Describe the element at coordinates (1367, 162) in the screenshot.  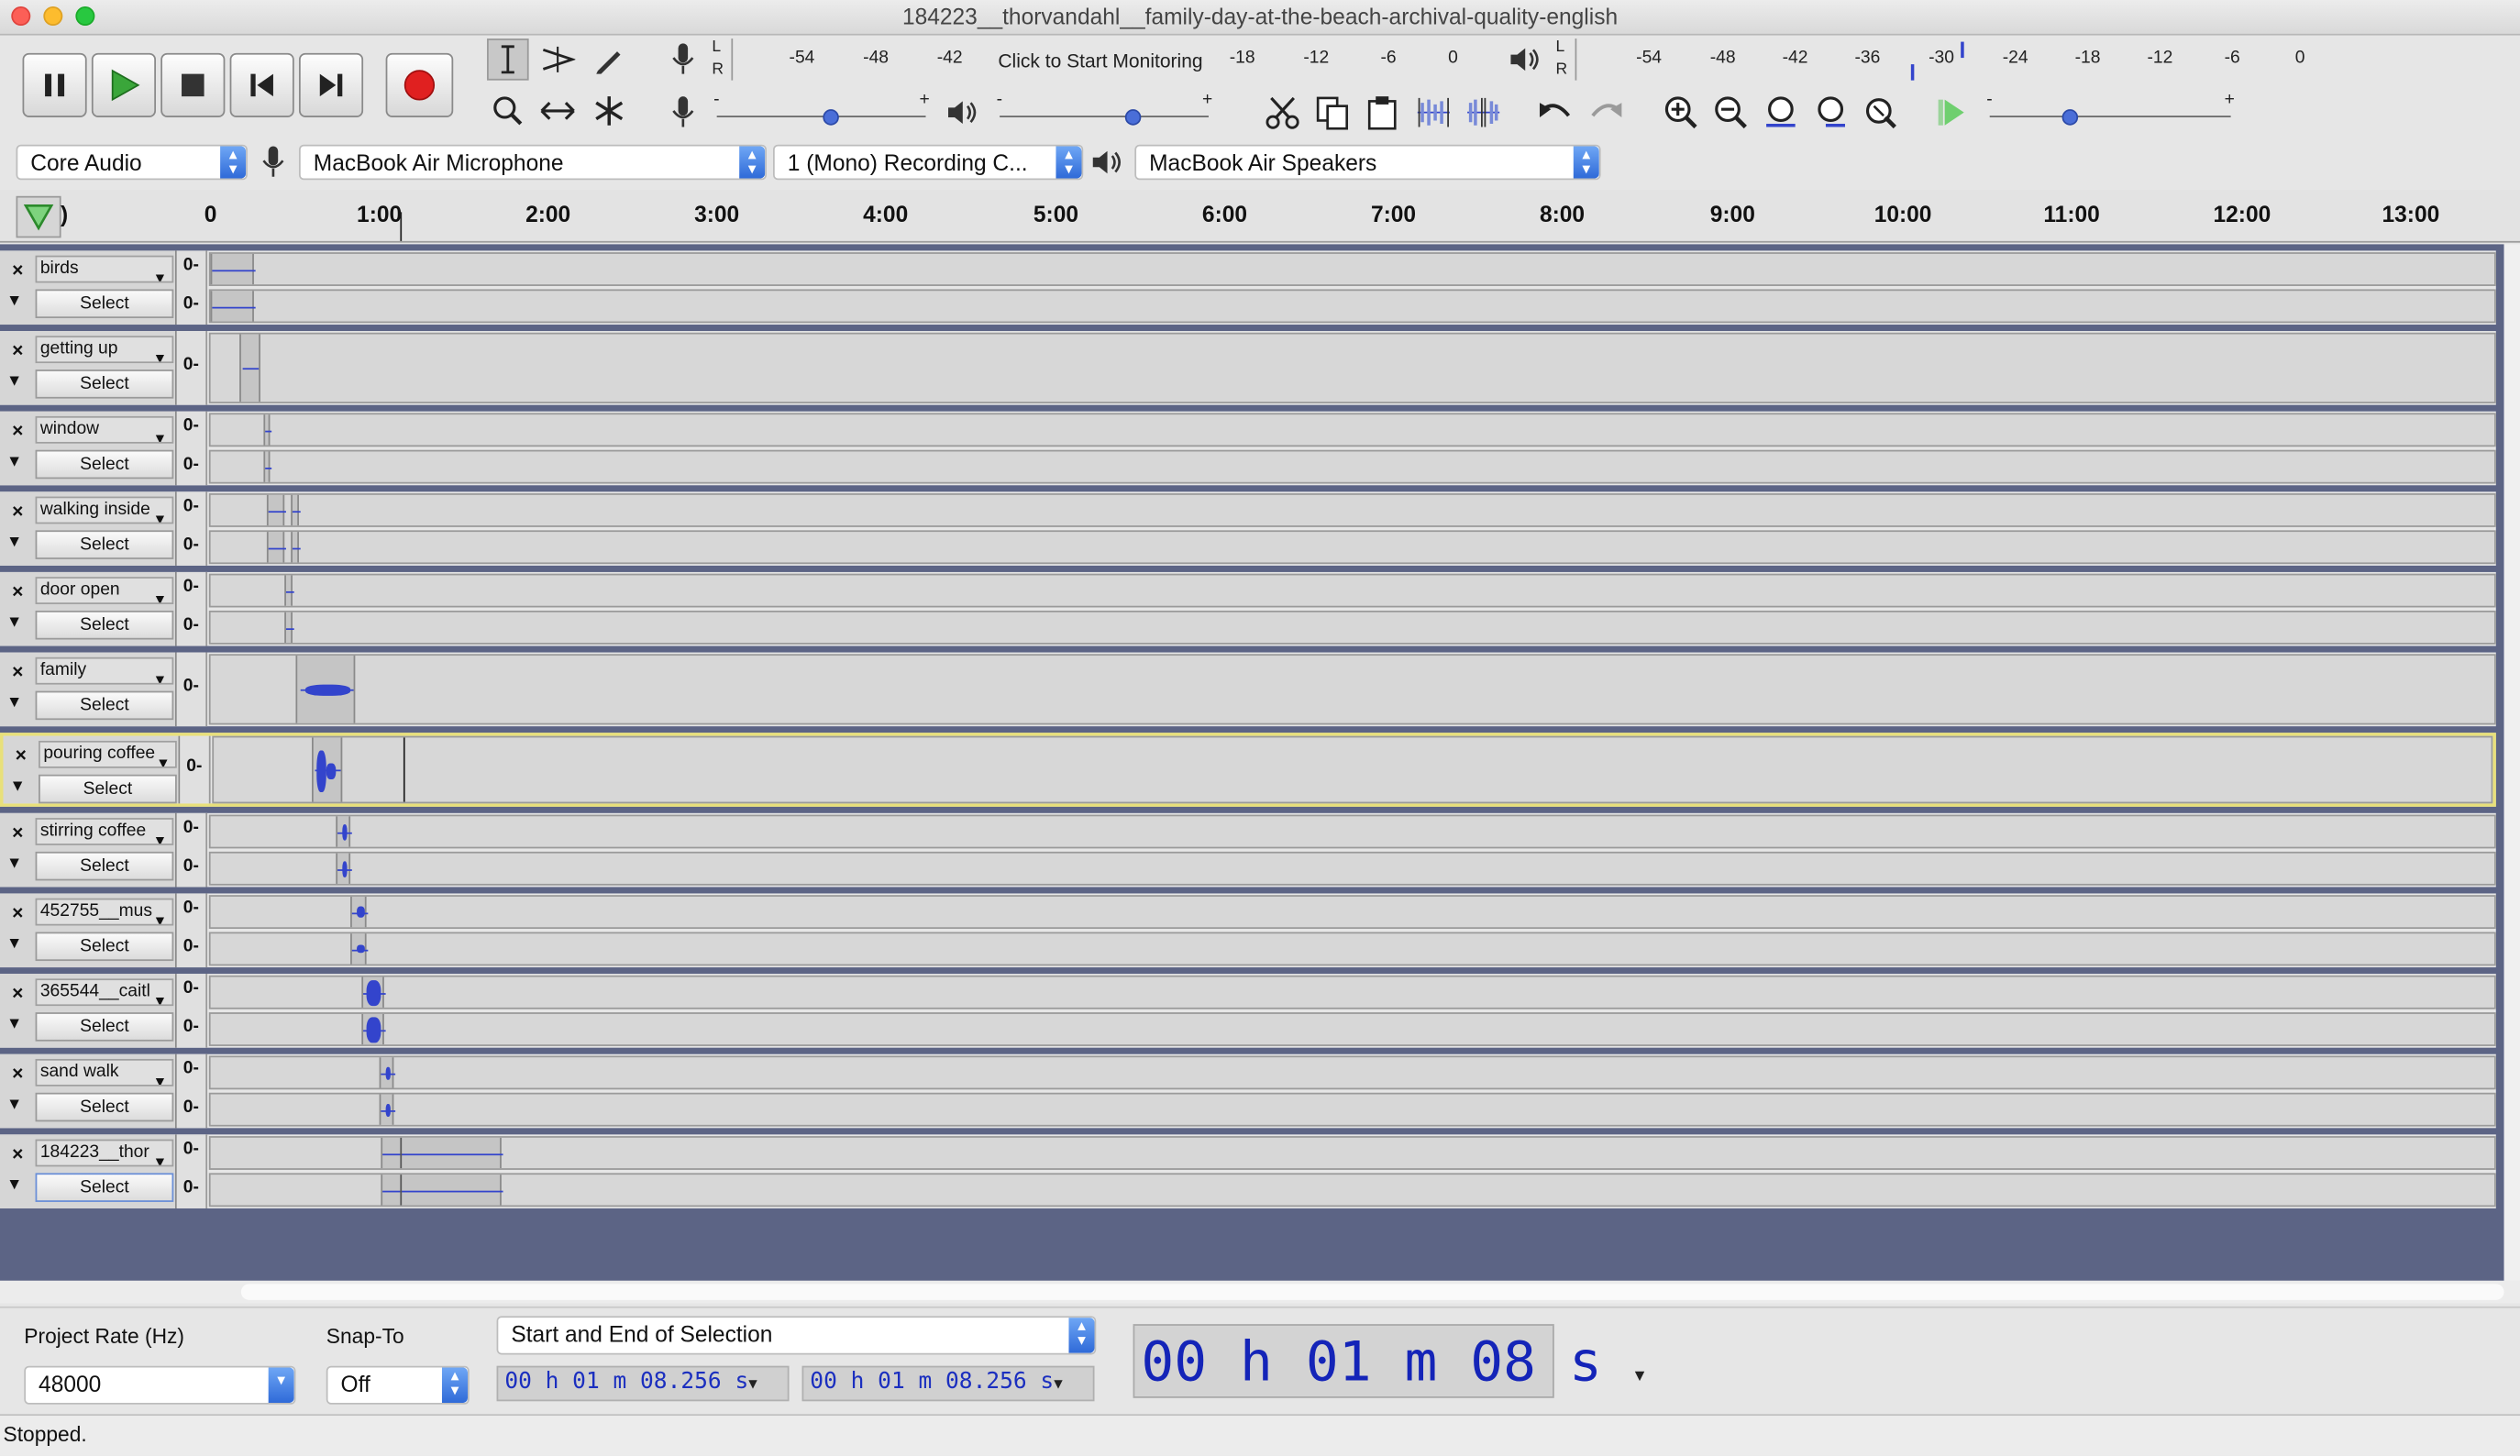
I see `playback-device-select: MacBook Air Speakers ▴ ▾` at that location.